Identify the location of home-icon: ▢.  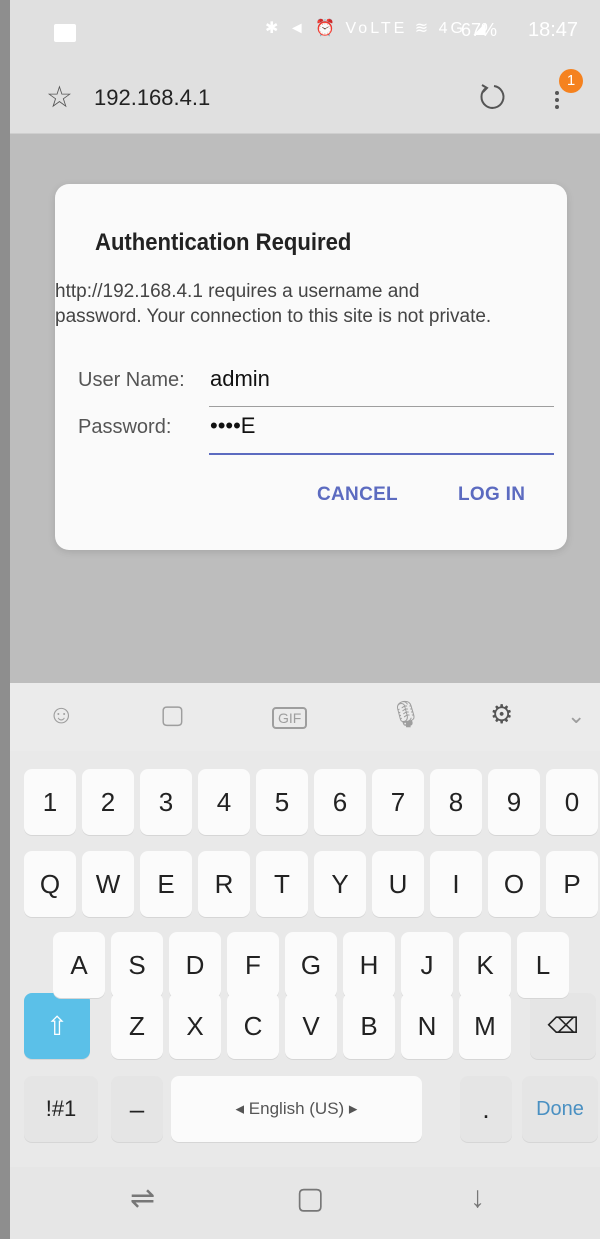
(310, 1198).